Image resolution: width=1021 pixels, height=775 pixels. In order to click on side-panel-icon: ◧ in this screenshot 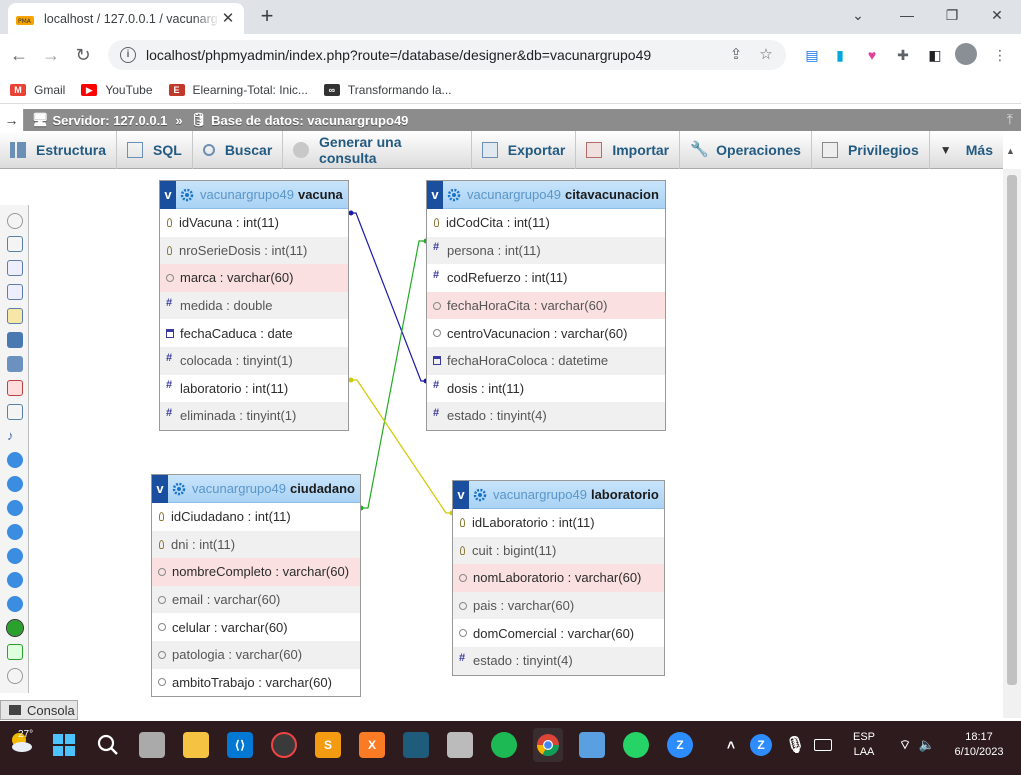, I will do `click(935, 55)`.